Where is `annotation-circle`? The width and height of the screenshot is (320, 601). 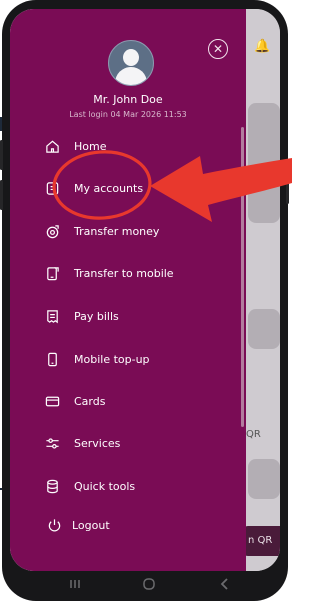 annotation-circle is located at coordinates (102, 185).